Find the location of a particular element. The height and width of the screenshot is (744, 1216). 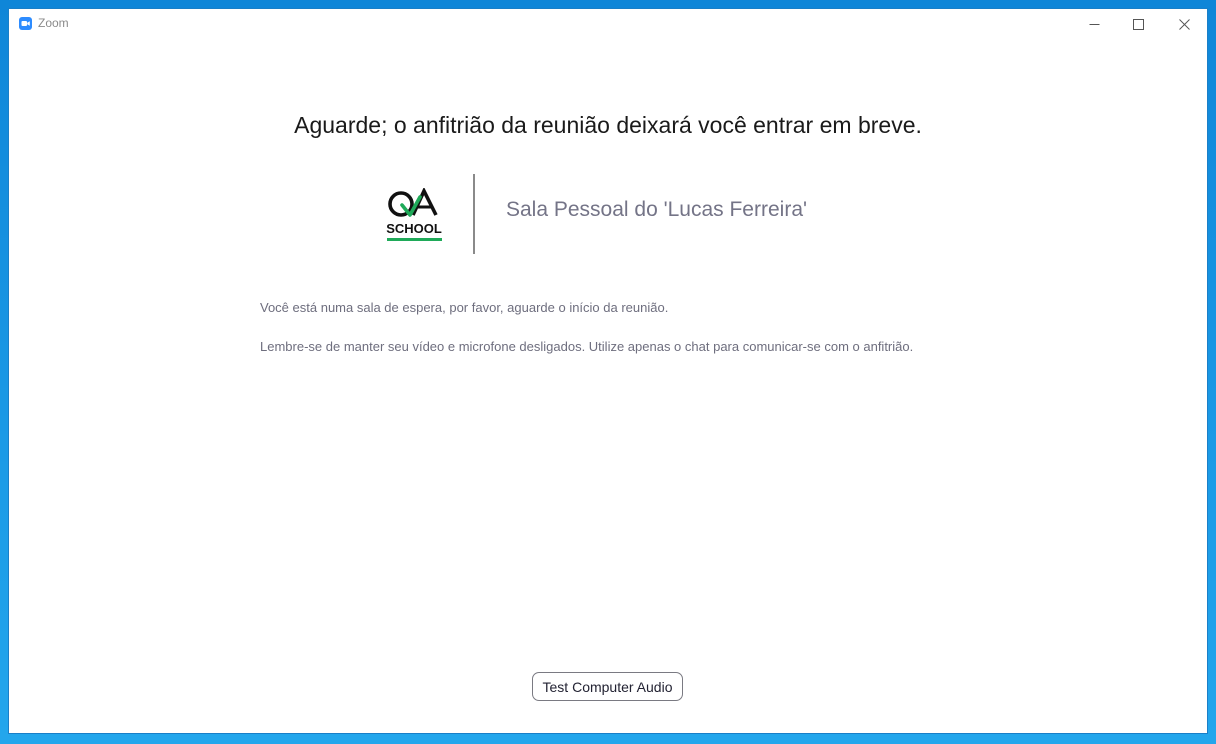

svg-text: SCHOOL is located at coordinates (414, 228).